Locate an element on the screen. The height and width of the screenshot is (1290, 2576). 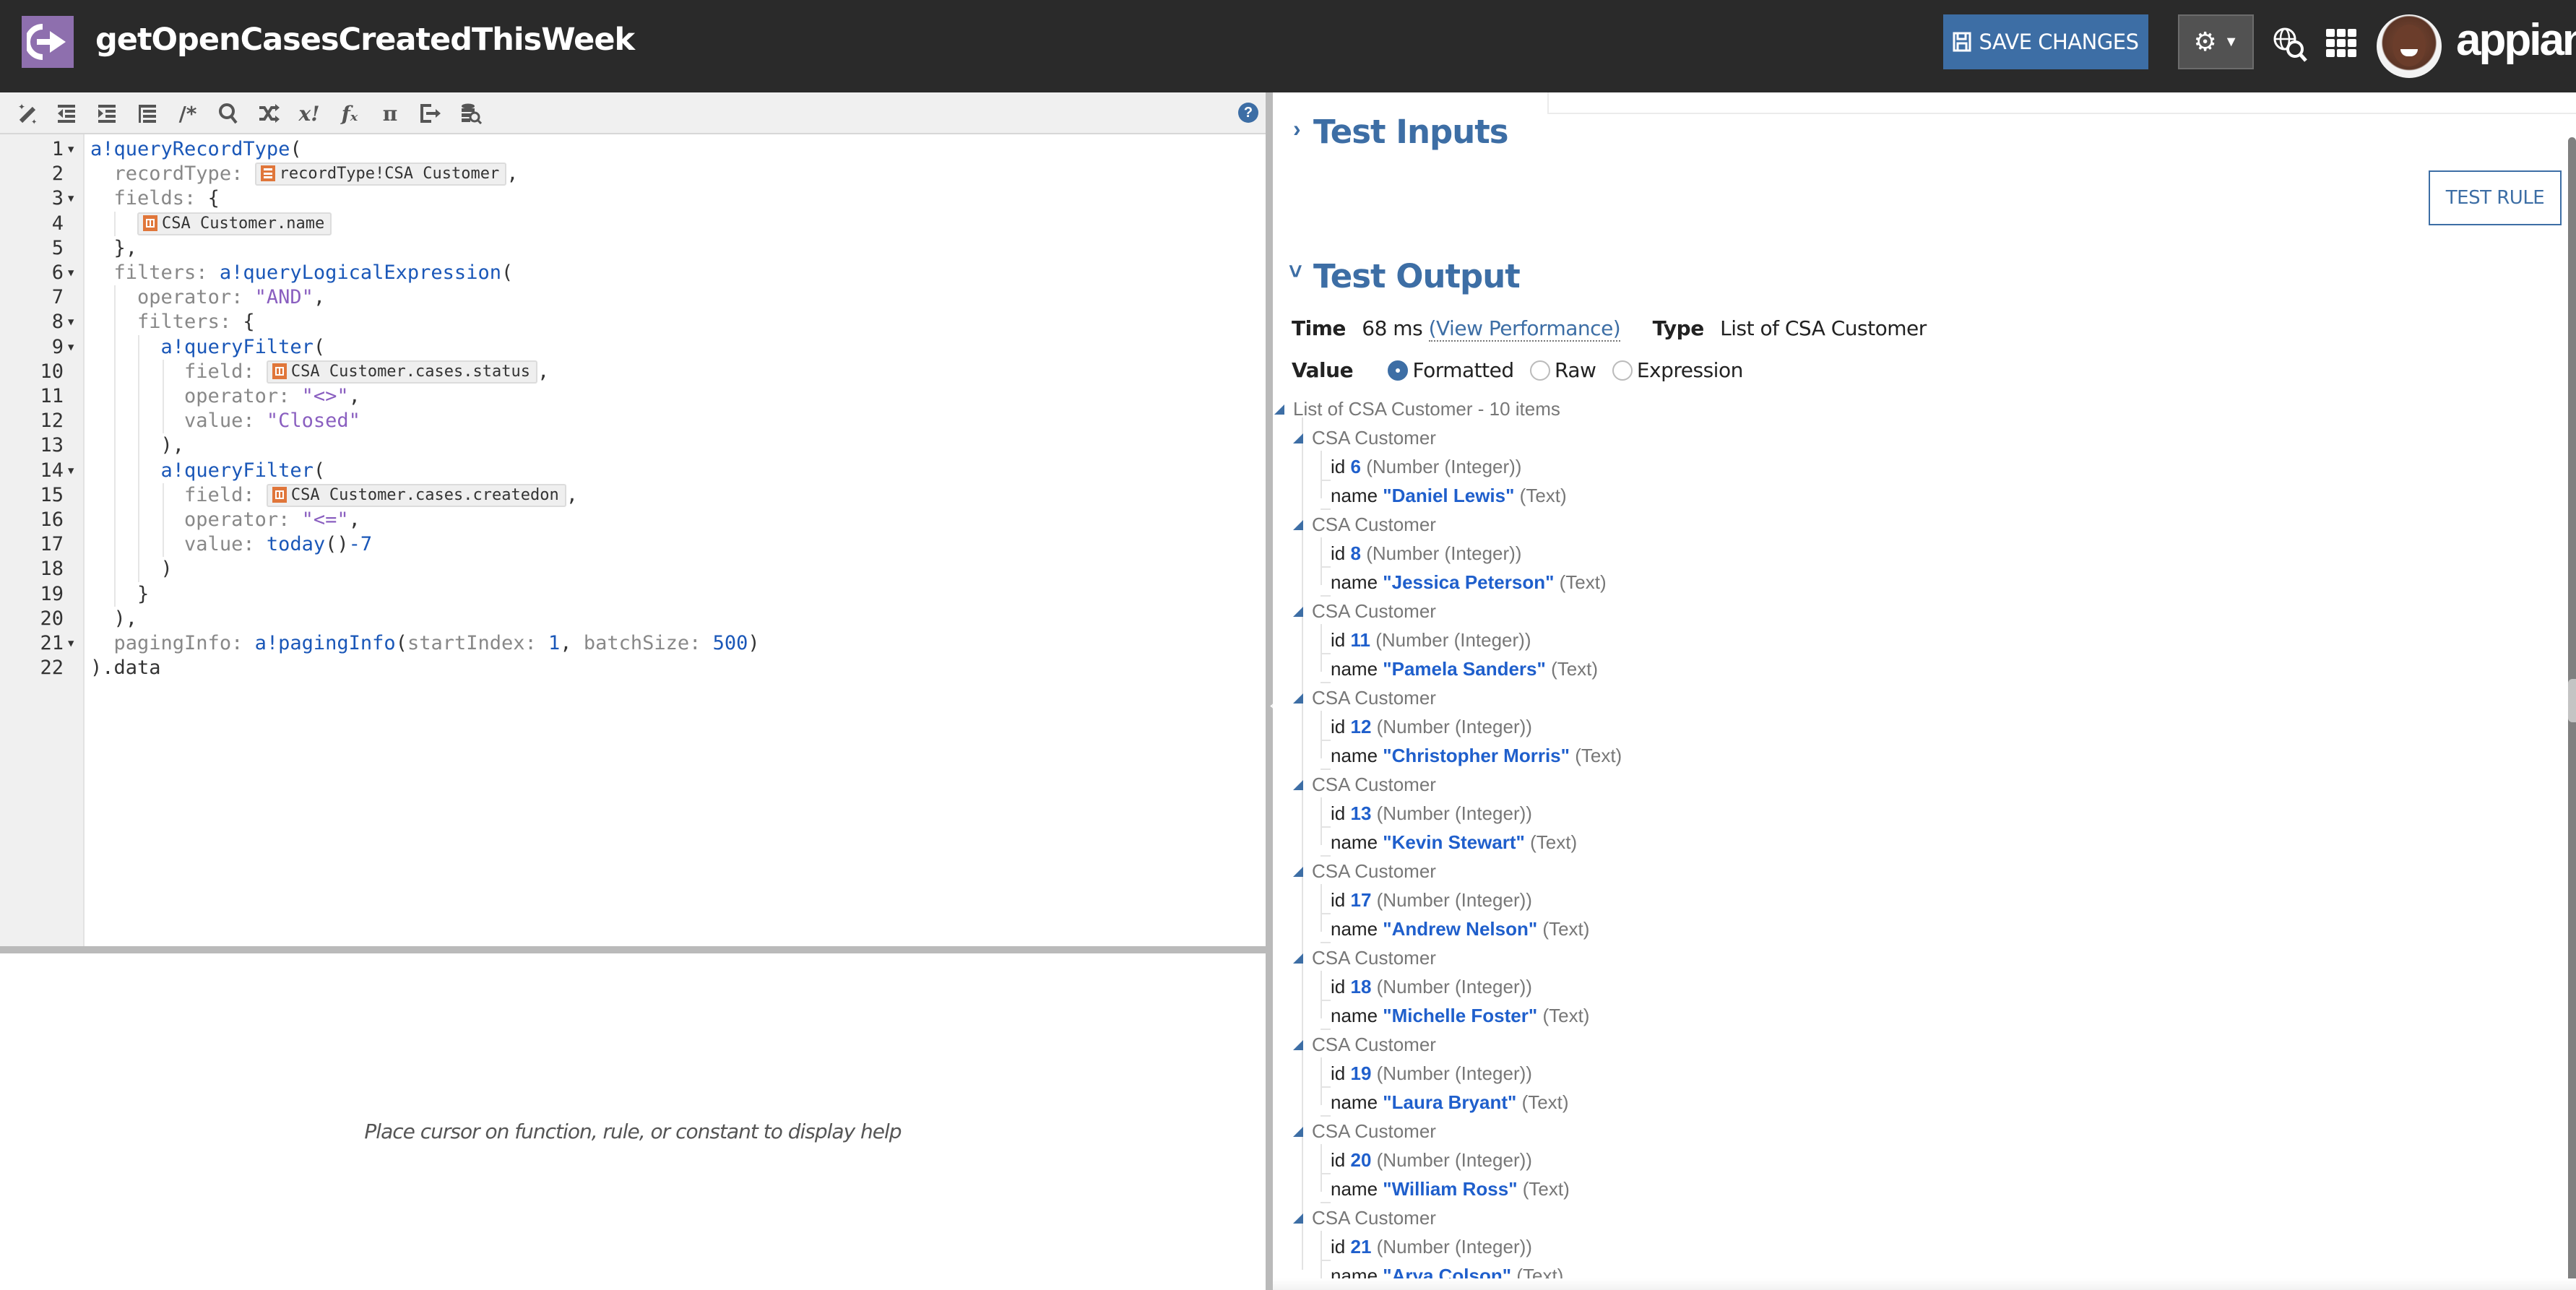
pi-icon: π is located at coordinates (390, 113).